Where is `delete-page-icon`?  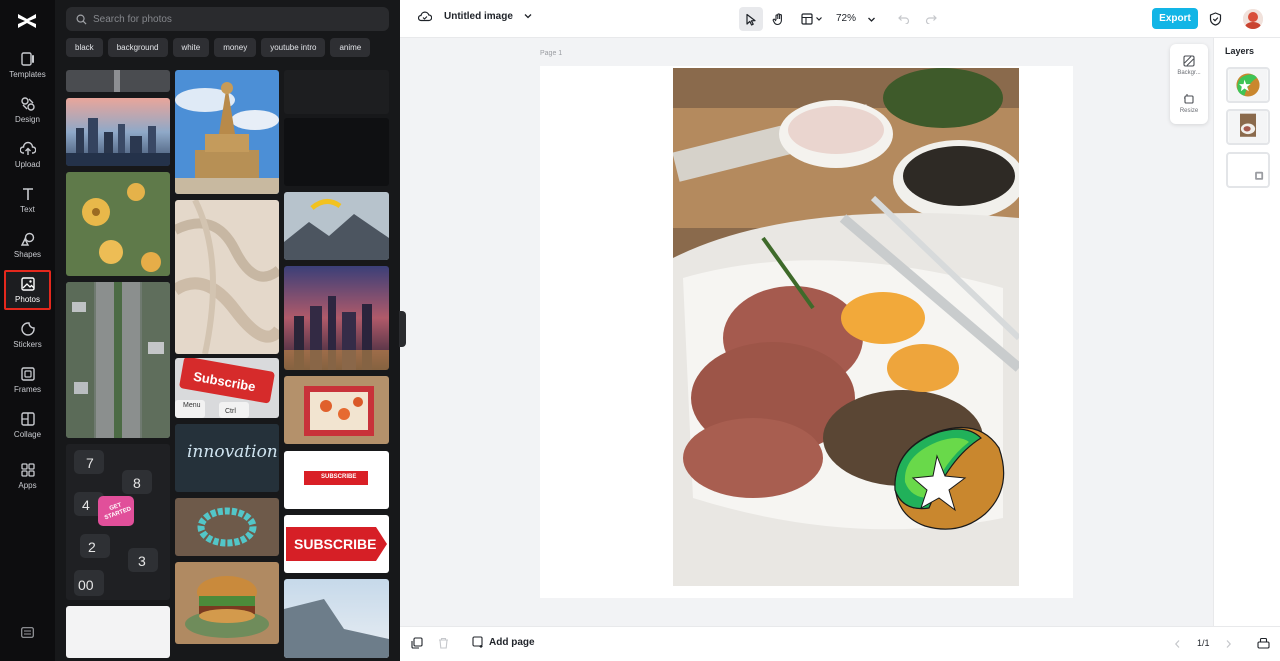 delete-page-icon is located at coordinates (443, 643).